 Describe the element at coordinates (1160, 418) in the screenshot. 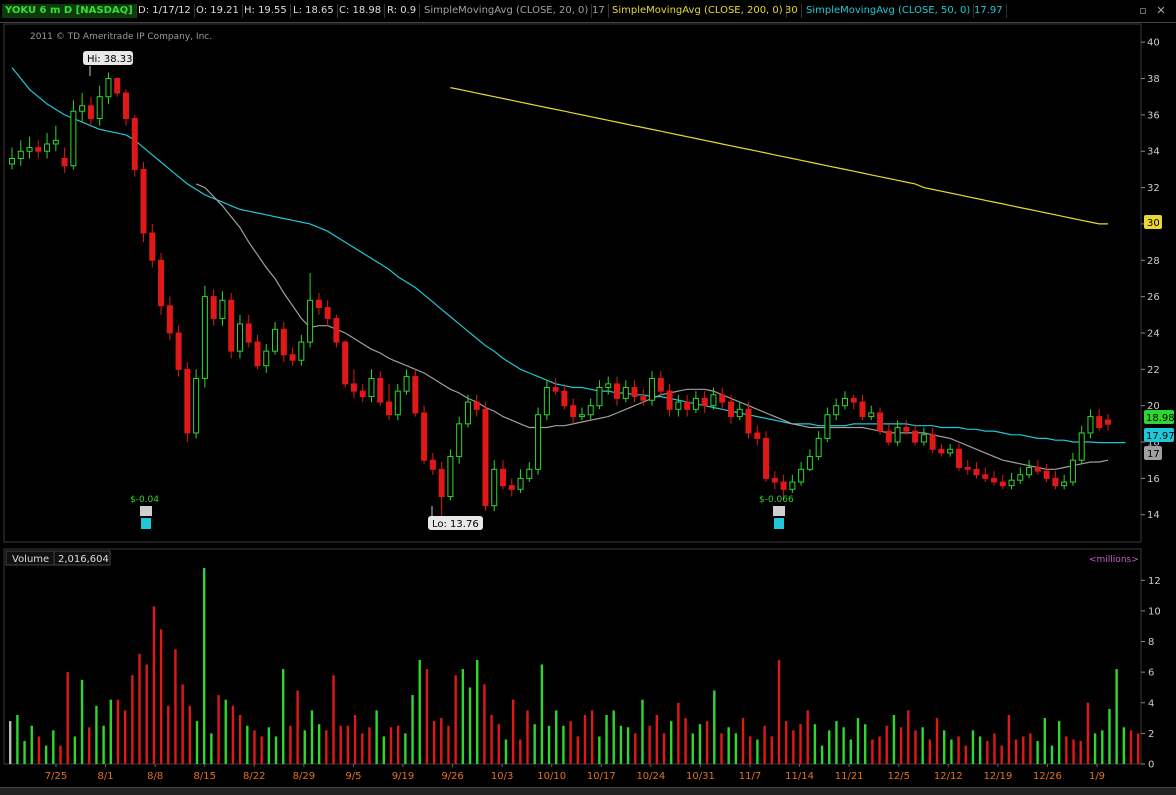

I see `last-price-bubble: 18.98` at that location.